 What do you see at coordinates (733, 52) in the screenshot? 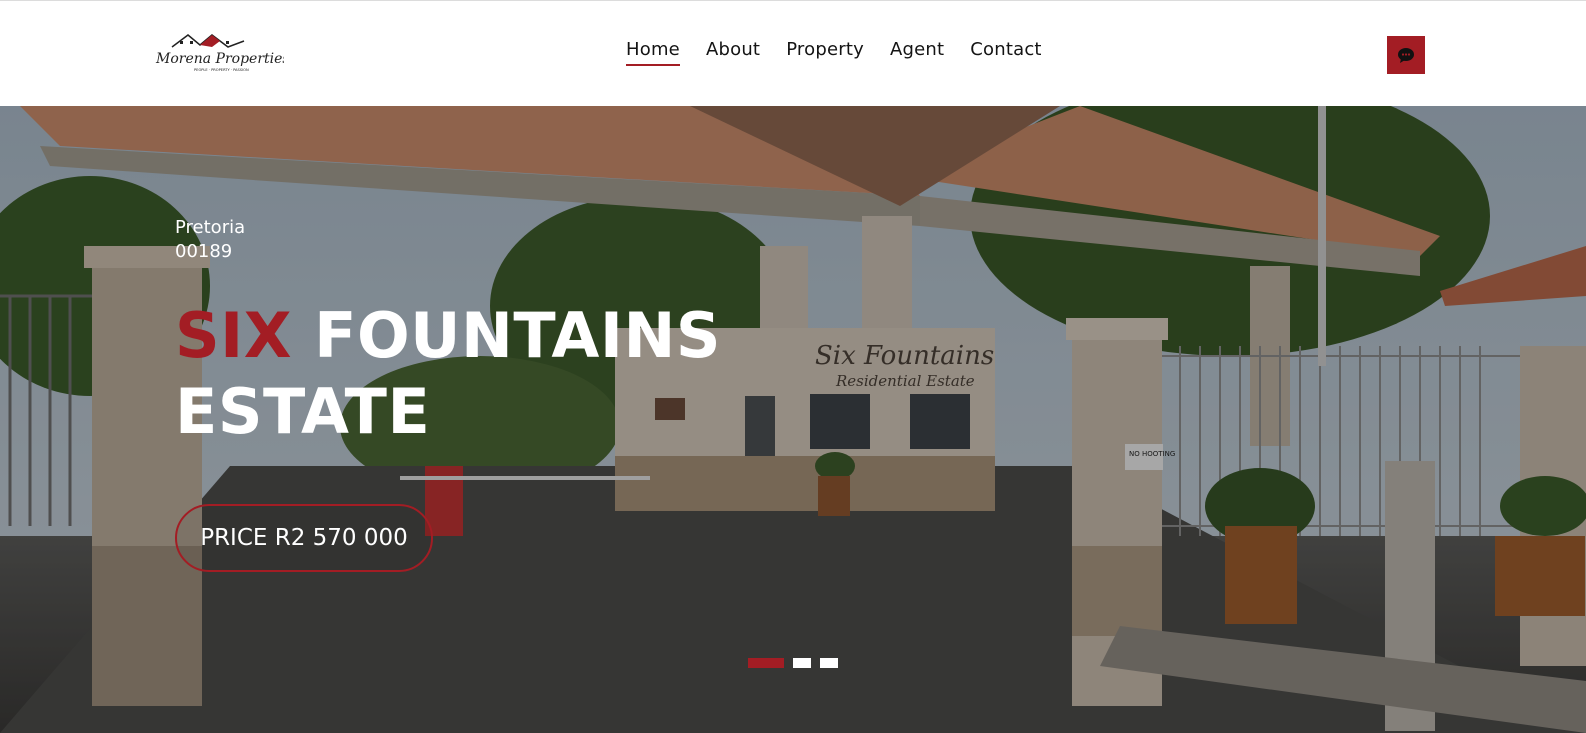
I see `nav-about: About` at bounding box center [733, 52].